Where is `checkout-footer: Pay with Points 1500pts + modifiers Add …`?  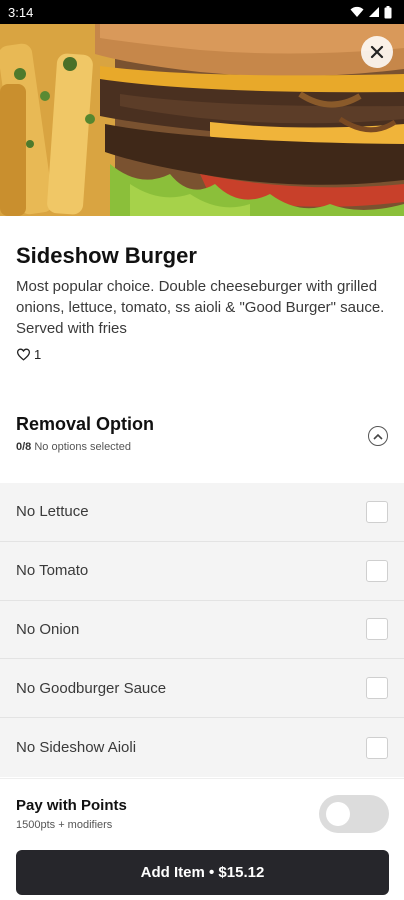 checkout-footer: Pay with Points 1500pts + modifiers Add … is located at coordinates (202, 839).